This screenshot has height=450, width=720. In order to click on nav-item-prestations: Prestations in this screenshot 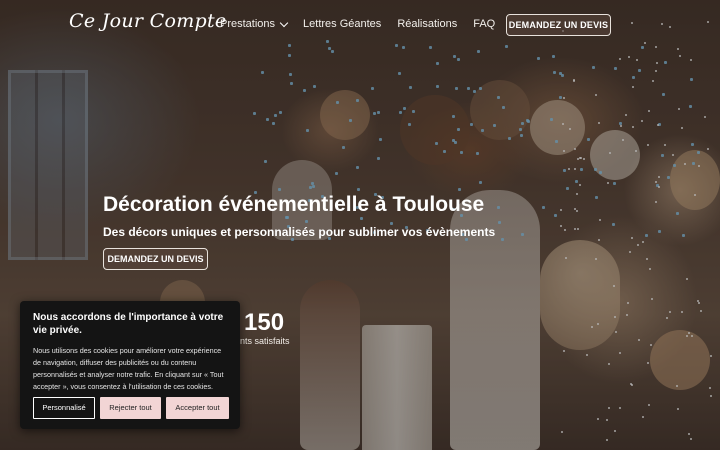, I will do `click(254, 24)`.